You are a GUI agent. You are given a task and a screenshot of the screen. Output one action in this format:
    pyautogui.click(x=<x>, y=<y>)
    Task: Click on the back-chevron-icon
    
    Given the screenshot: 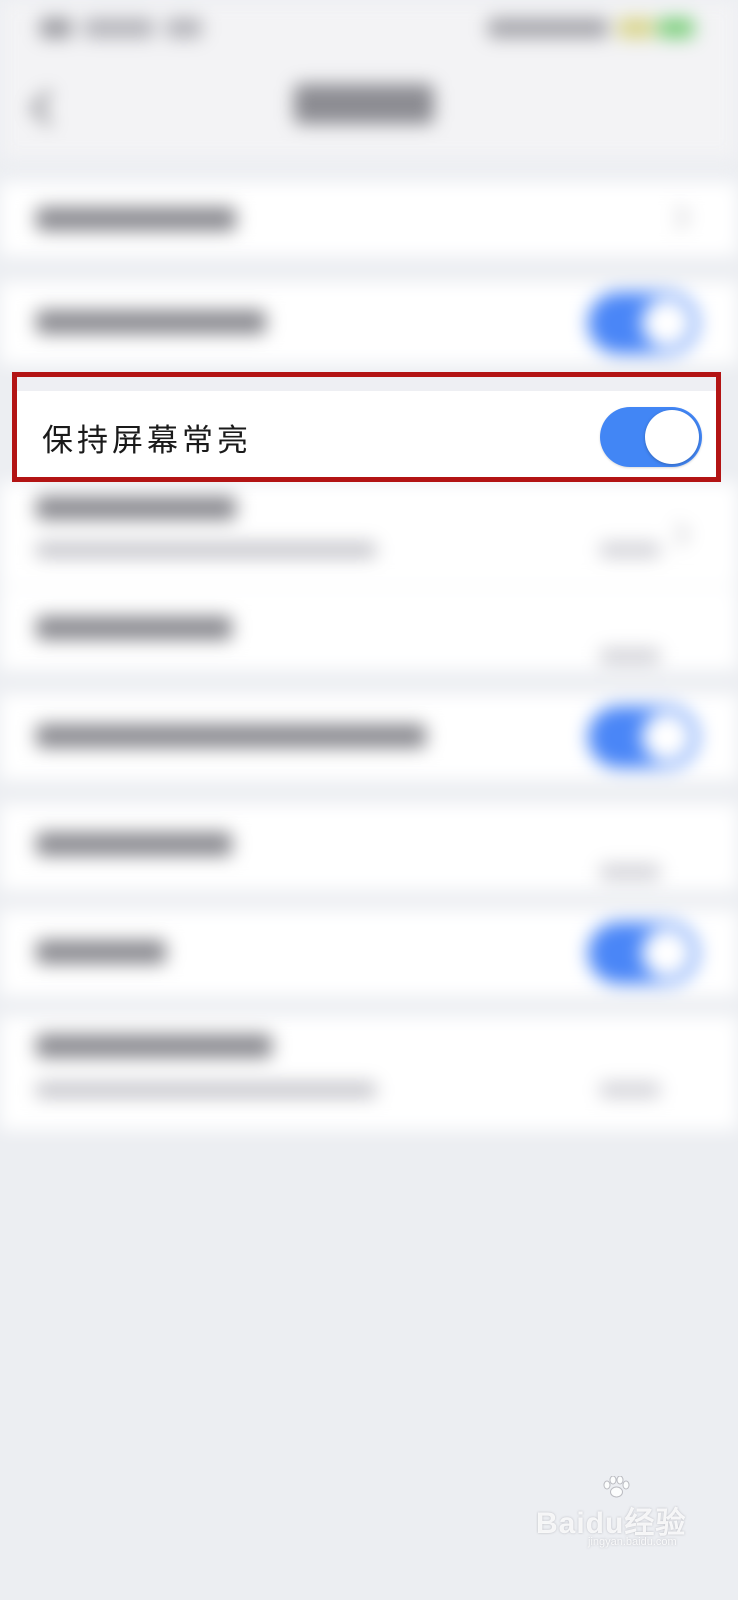 What is the action you would take?
    pyautogui.click(x=43, y=108)
    